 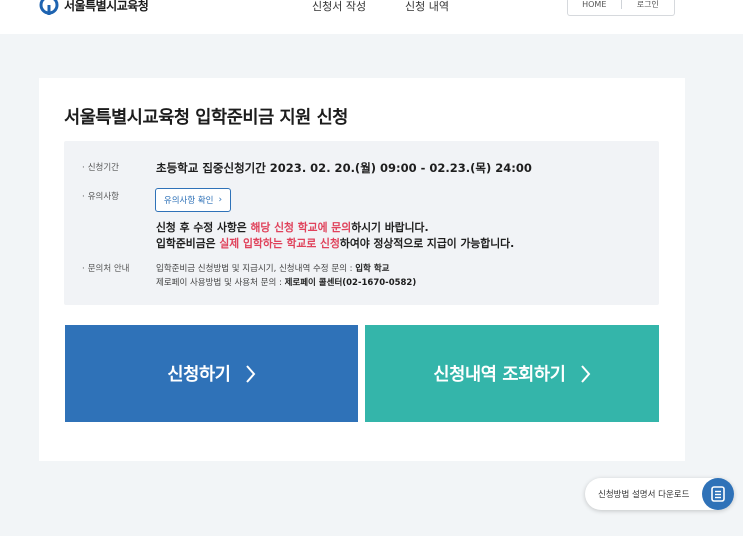 What do you see at coordinates (427, 243) in the screenshot?
I see `notice-text: 하여야 정상적으로 지급이 가능합니다.` at bounding box center [427, 243].